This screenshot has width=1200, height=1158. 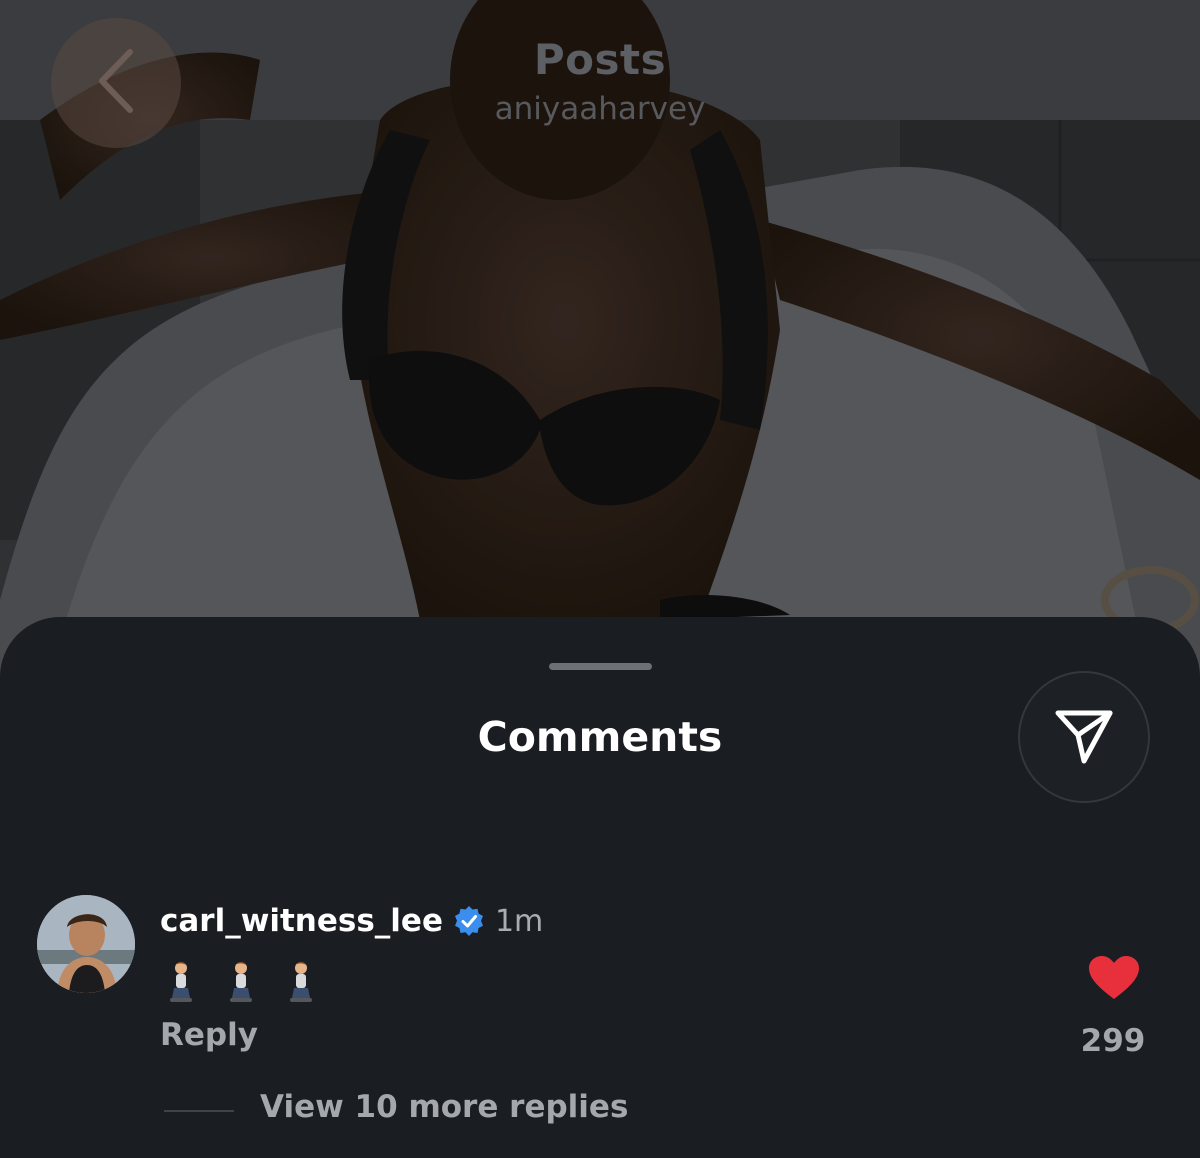 I want to click on verified-badge-icon, so click(x=469, y=921).